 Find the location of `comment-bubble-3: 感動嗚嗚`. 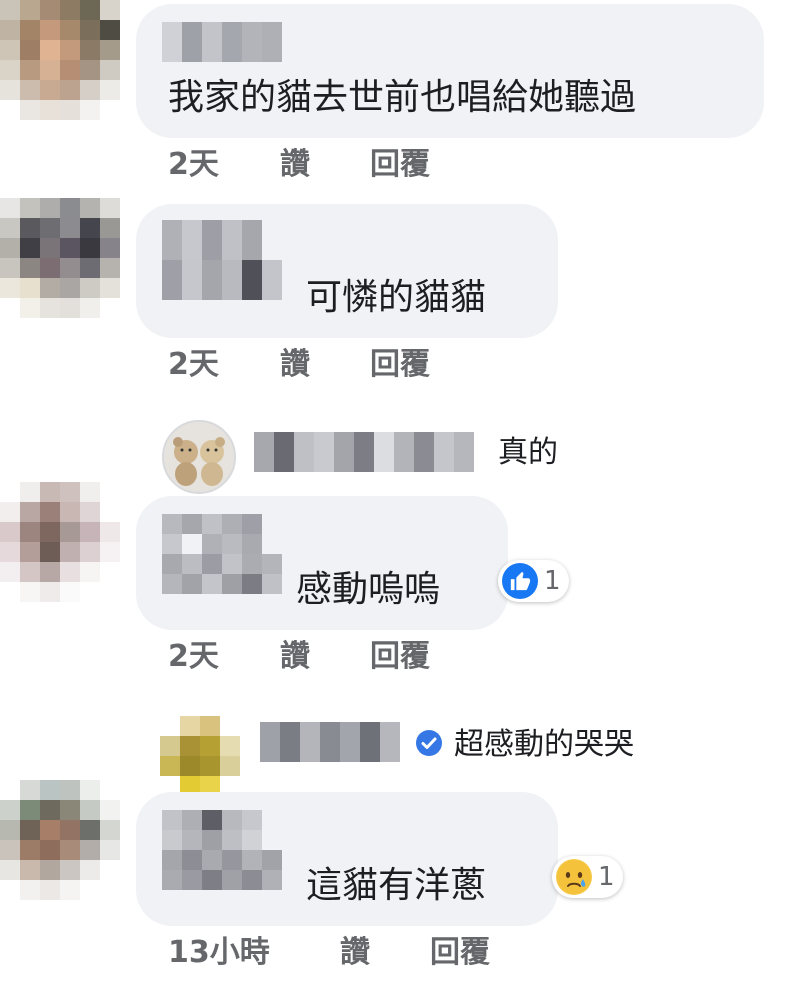

comment-bubble-3: 感動嗚嗚 is located at coordinates (322, 563).